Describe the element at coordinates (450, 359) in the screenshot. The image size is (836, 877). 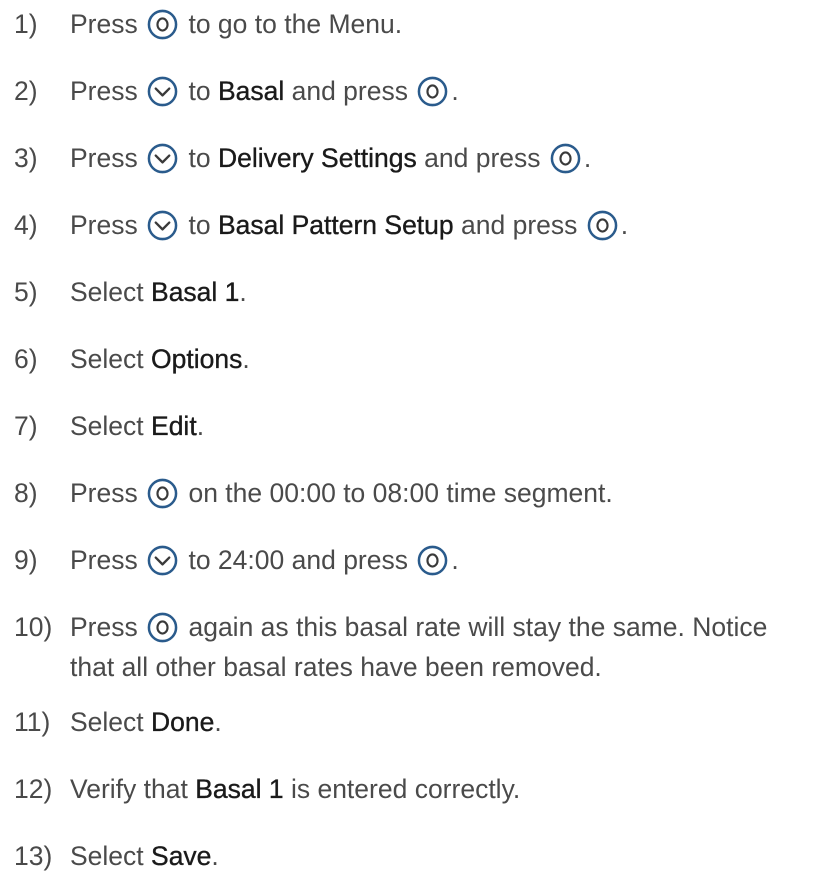
I see `step-text: Select Options.` at that location.